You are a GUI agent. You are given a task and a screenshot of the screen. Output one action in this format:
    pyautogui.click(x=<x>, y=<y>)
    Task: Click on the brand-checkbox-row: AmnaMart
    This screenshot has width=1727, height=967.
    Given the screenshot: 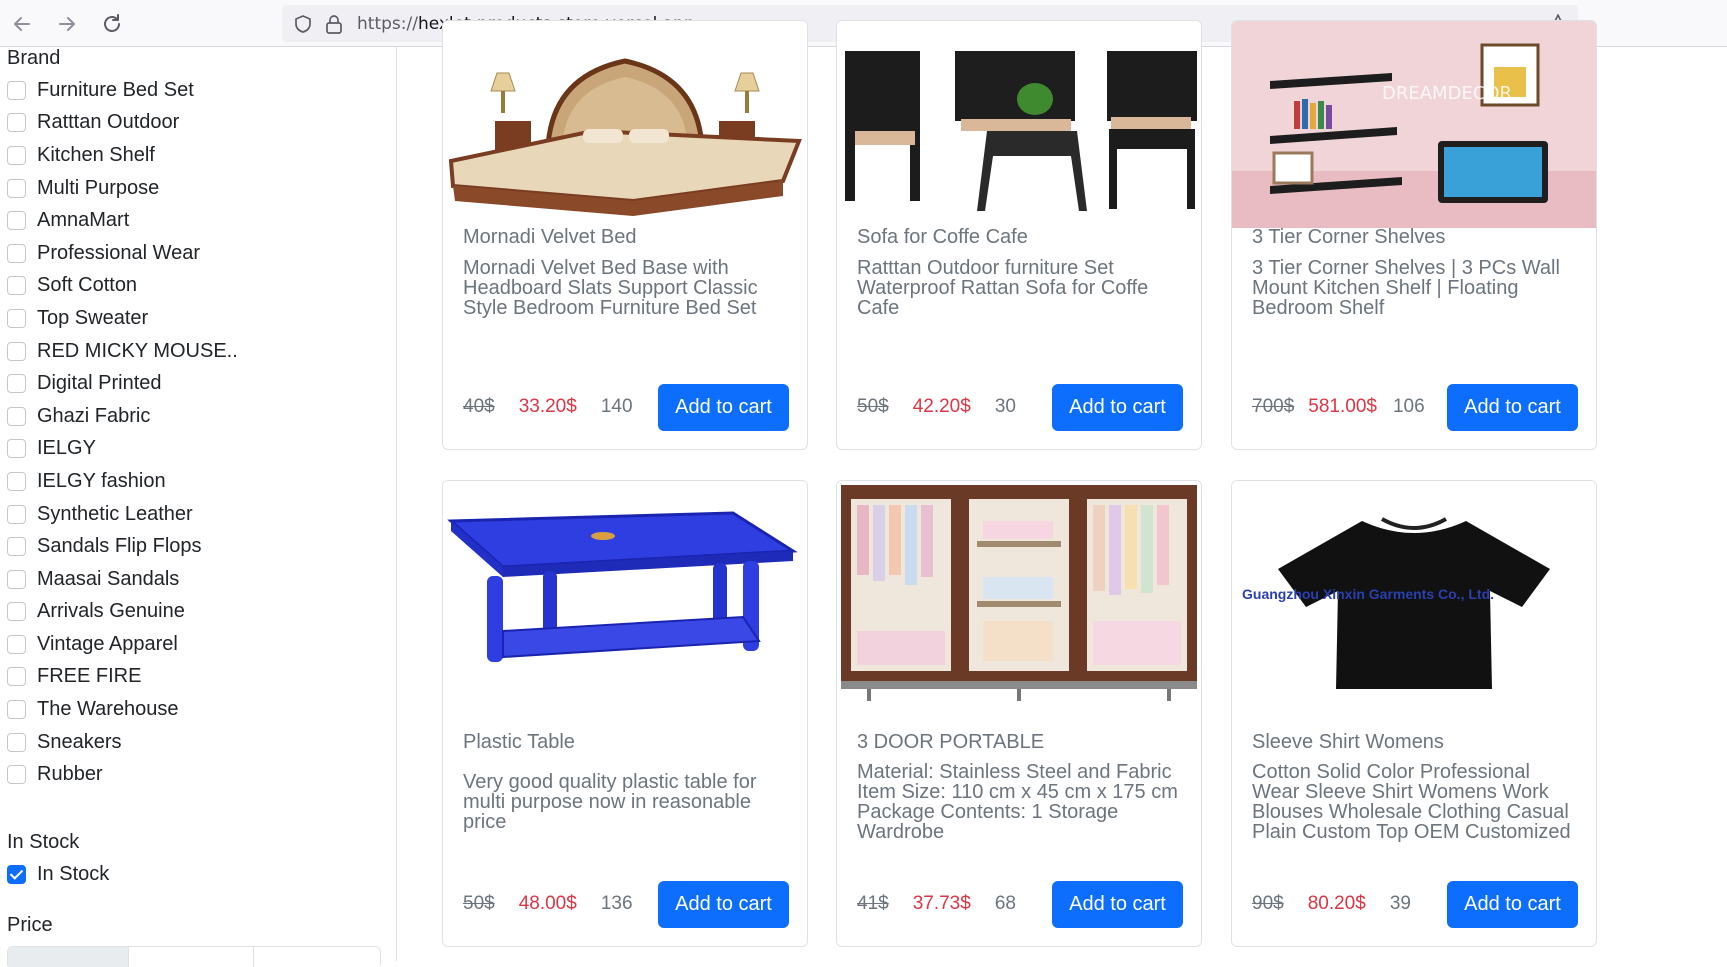 What is the action you would take?
    pyautogui.click(x=122, y=220)
    